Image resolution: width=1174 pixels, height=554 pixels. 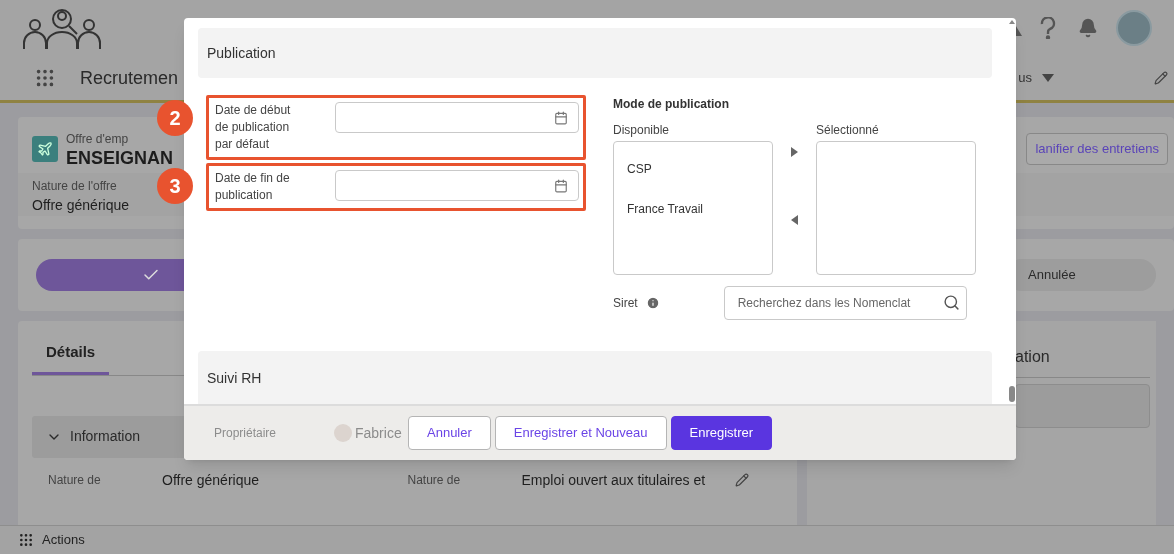 I want to click on tab: Détails, so click(x=71, y=358).